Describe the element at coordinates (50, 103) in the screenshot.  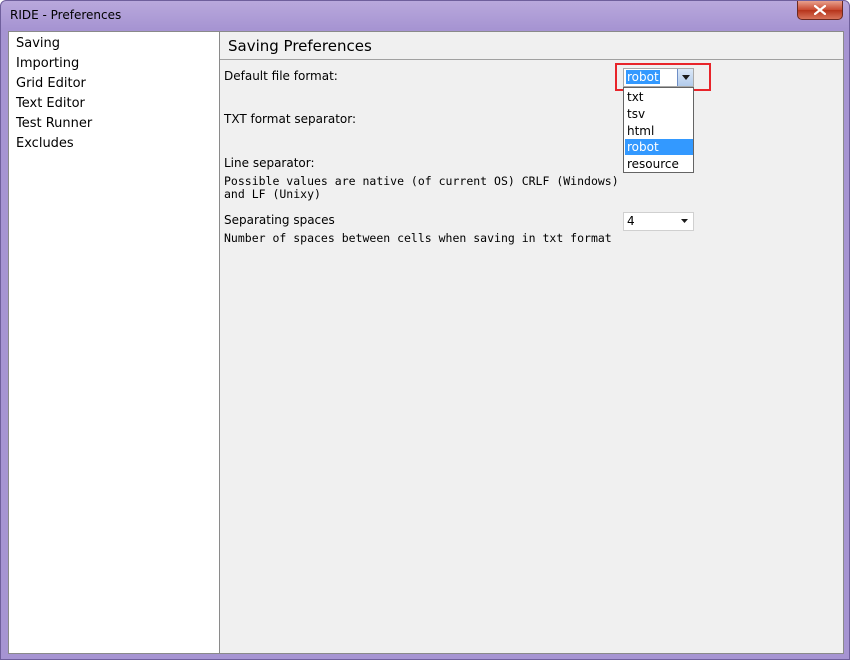
I see `tree-item-text-editor: Text Editor` at that location.